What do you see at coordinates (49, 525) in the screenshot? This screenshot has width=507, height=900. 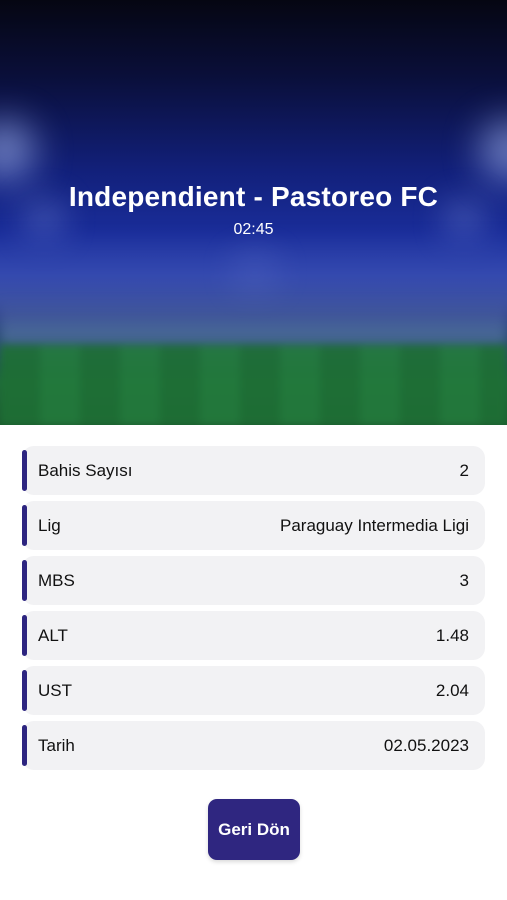 I see `detail-label: Lig` at bounding box center [49, 525].